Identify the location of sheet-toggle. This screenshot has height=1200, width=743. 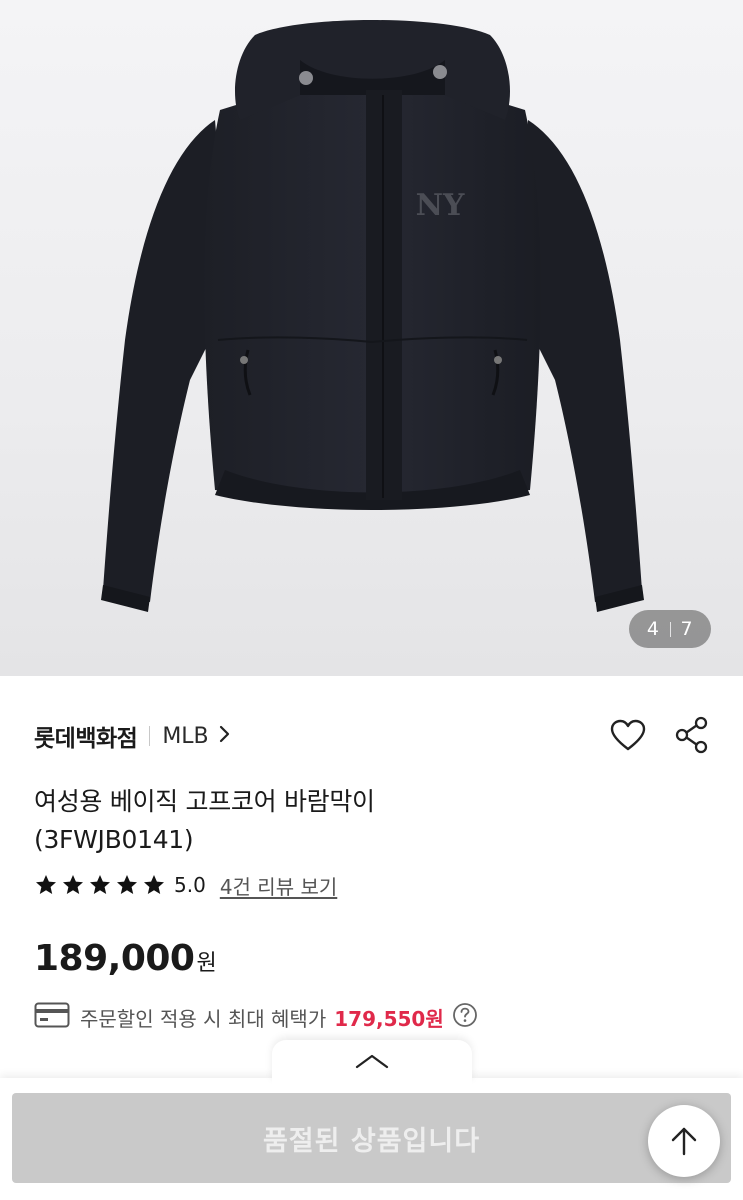
(372, 1064).